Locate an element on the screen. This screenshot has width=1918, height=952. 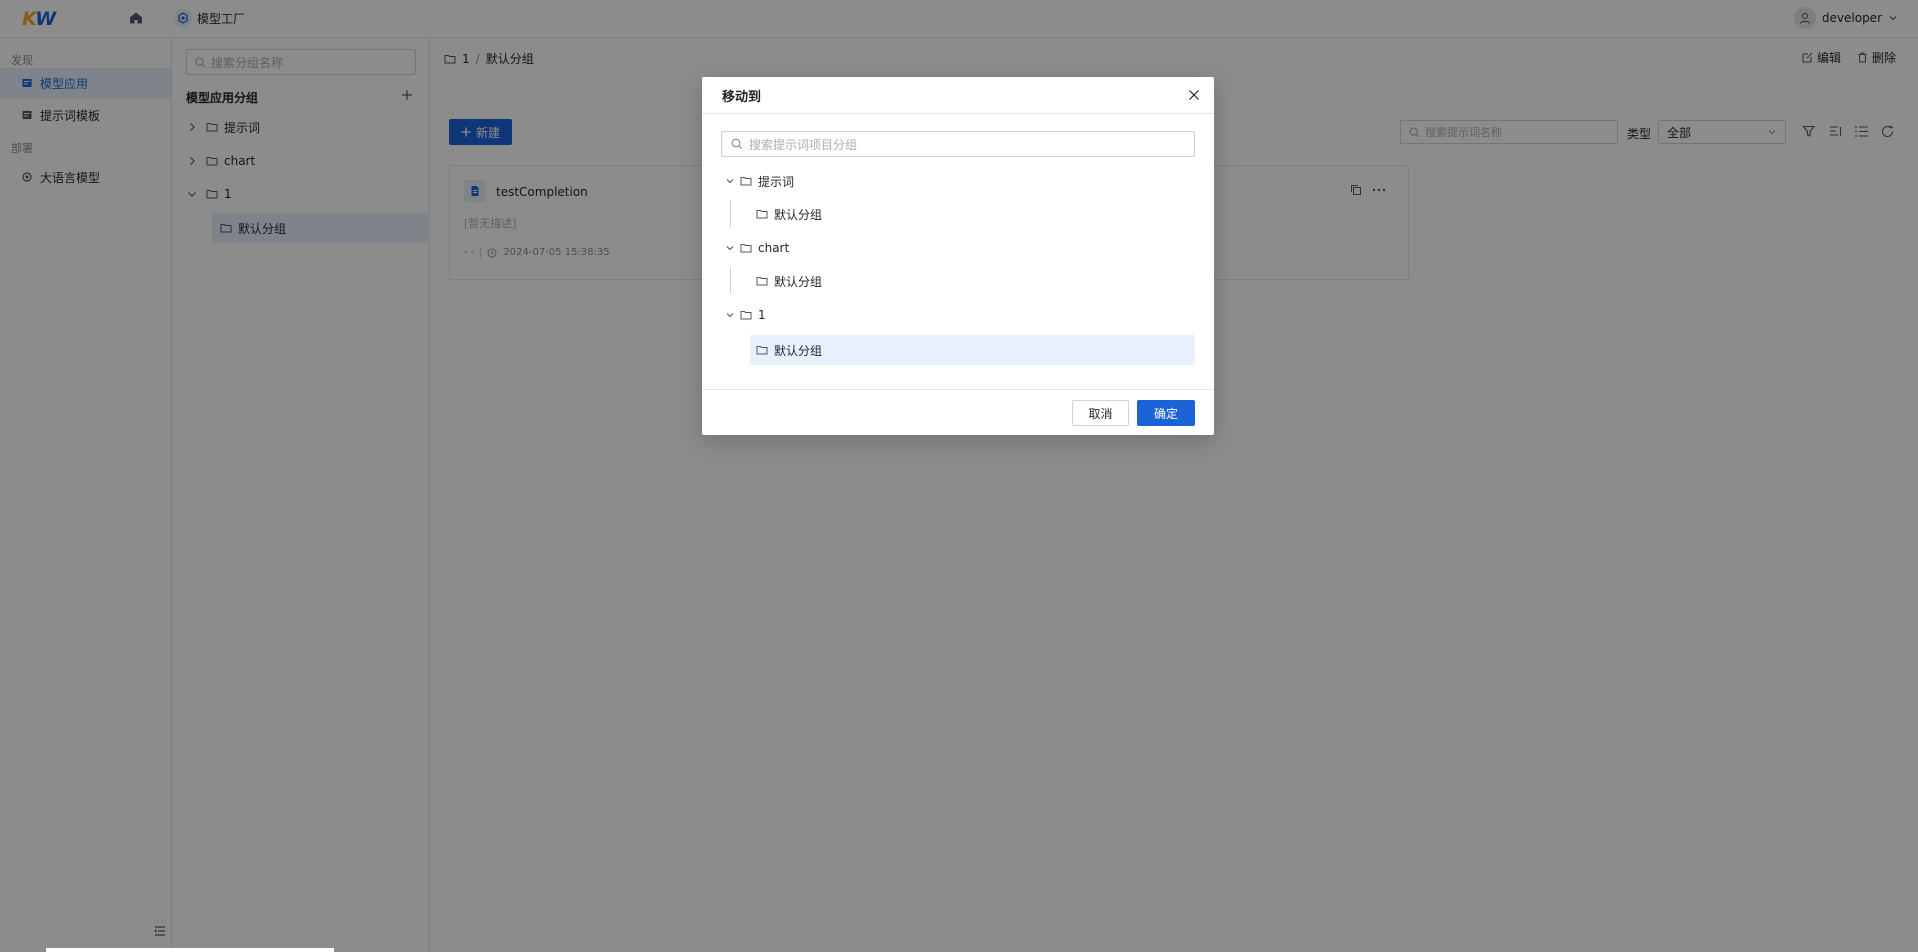
dialog-search-input: 搜索提示词项目分组 is located at coordinates (958, 144).